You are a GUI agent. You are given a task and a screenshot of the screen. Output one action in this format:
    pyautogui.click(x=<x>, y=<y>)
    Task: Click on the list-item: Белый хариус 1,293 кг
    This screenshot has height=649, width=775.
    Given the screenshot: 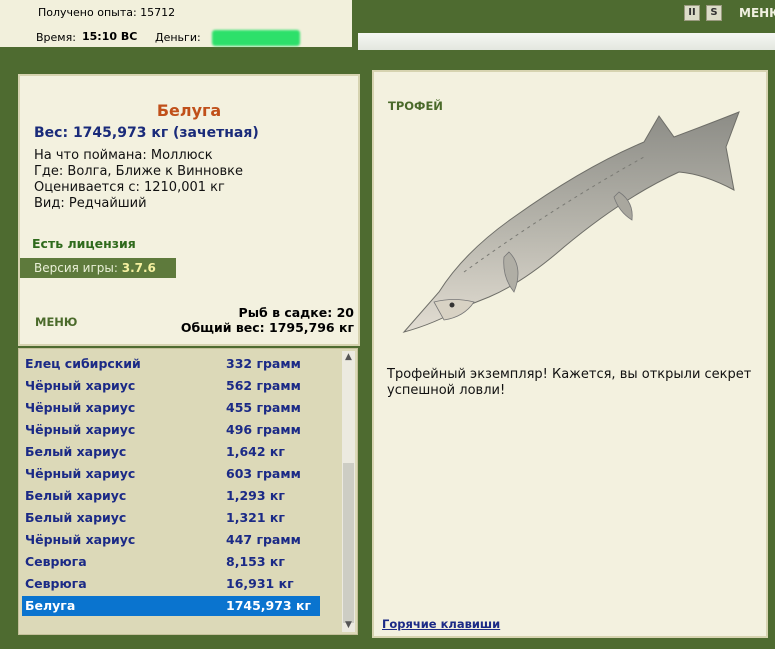 What is the action you would take?
    pyautogui.click(x=171, y=496)
    